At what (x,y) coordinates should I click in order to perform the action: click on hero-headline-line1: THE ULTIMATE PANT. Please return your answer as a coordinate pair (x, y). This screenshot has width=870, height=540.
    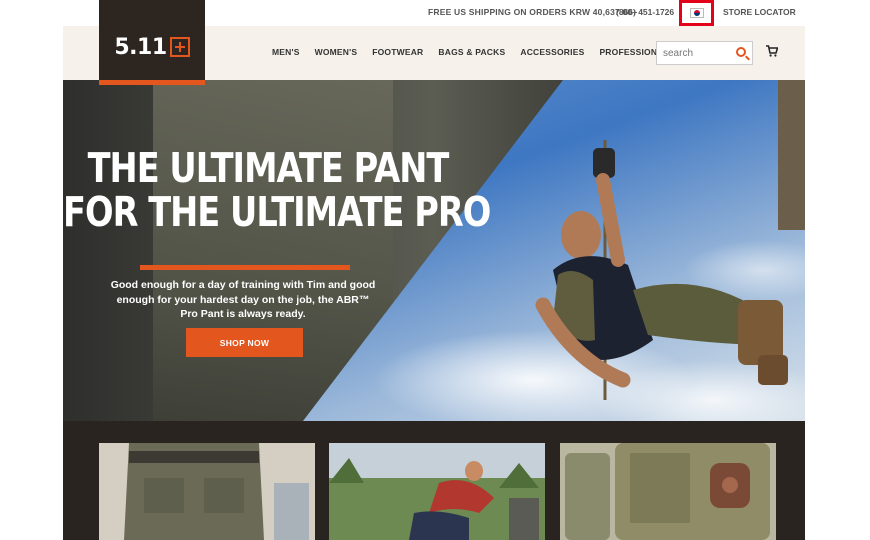
    Looking at the image, I should click on (268, 168).